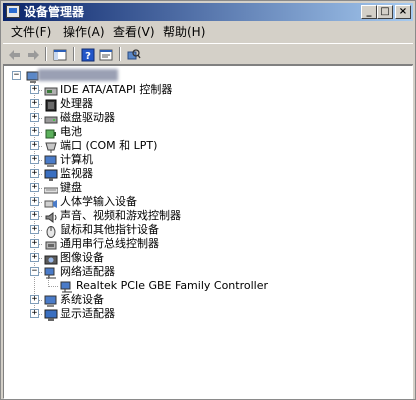 Image resolution: width=416 pixels, height=400 pixels. I want to click on tree-item-display: + 显示适配器, so click(208, 314).